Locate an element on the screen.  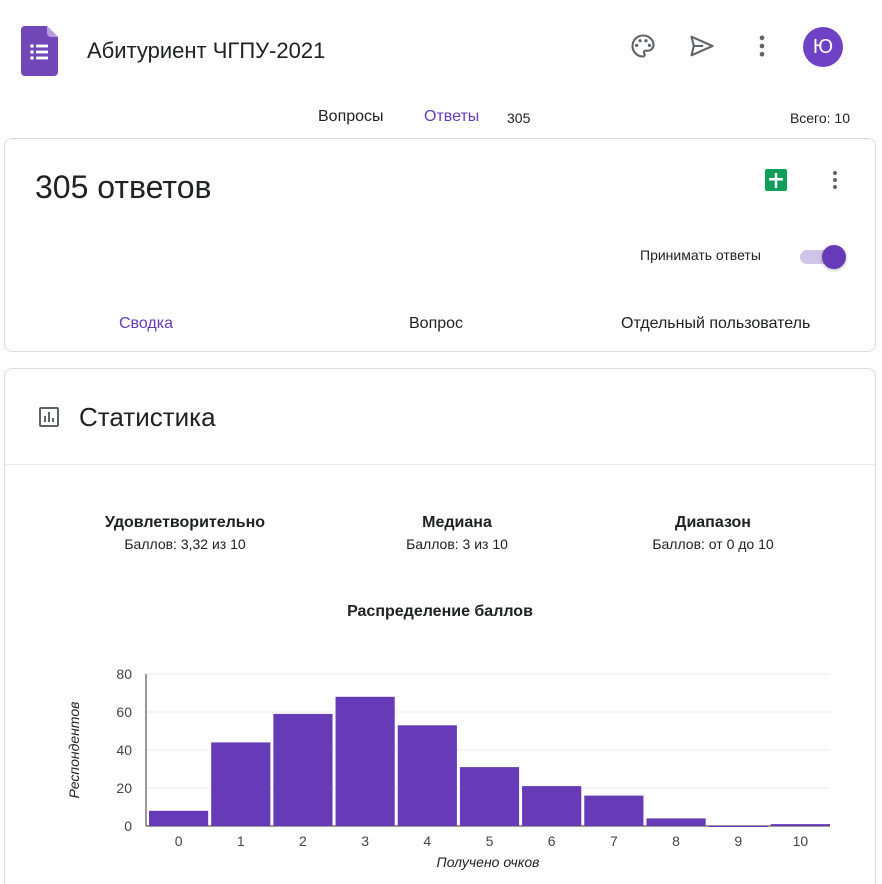
account-avatar: Ю is located at coordinates (823, 47).